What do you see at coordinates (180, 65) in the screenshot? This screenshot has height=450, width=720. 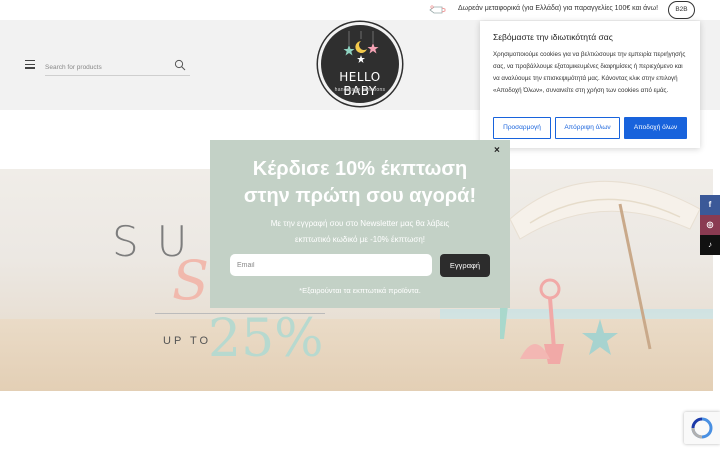 I see `search-icon` at bounding box center [180, 65].